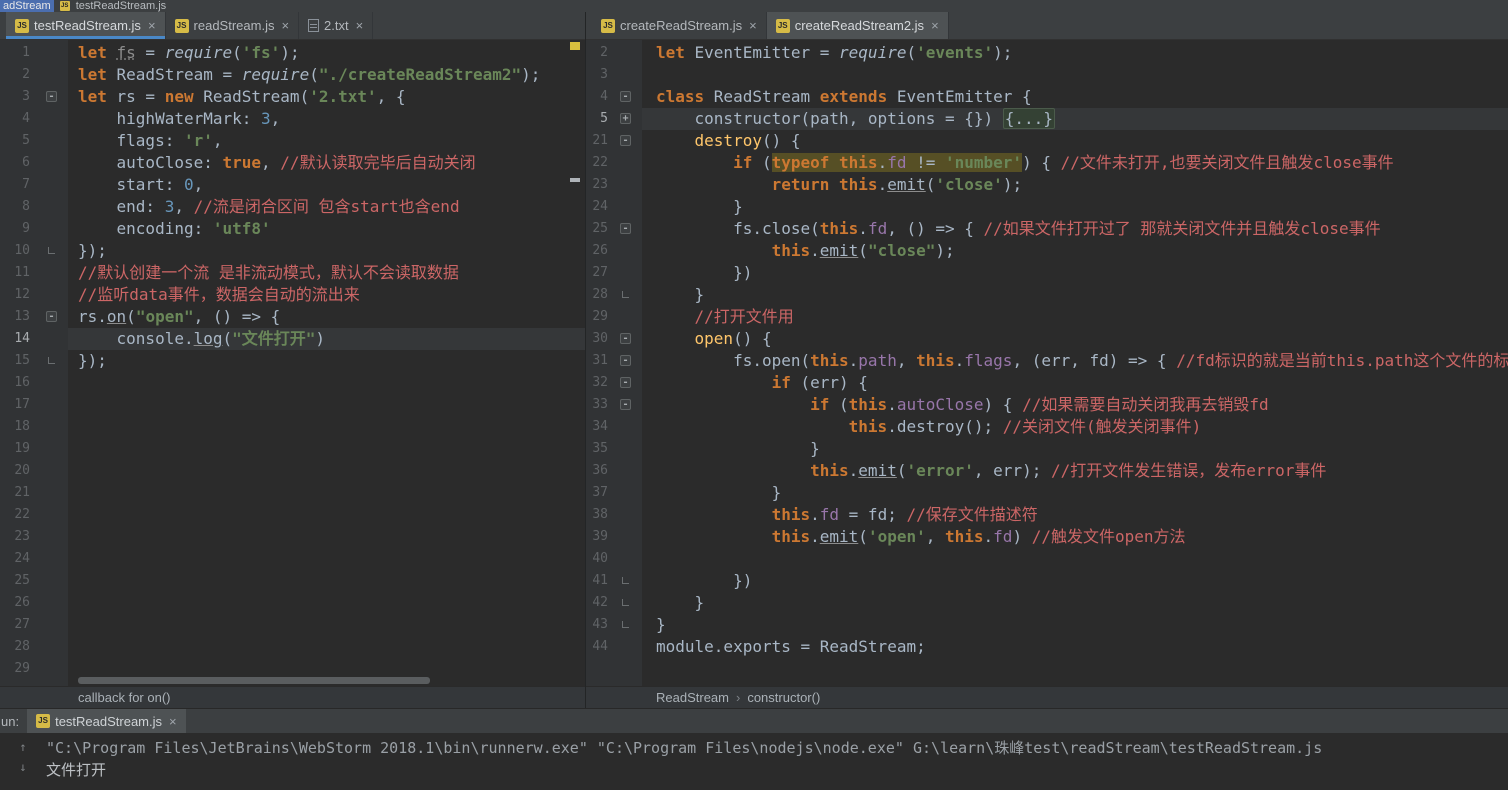 The width and height of the screenshot is (1508, 790). Describe the element at coordinates (1075, 427) in the screenshot. I see `code-text: this.destroy(); //关闭文件(触发关闭事件)` at that location.